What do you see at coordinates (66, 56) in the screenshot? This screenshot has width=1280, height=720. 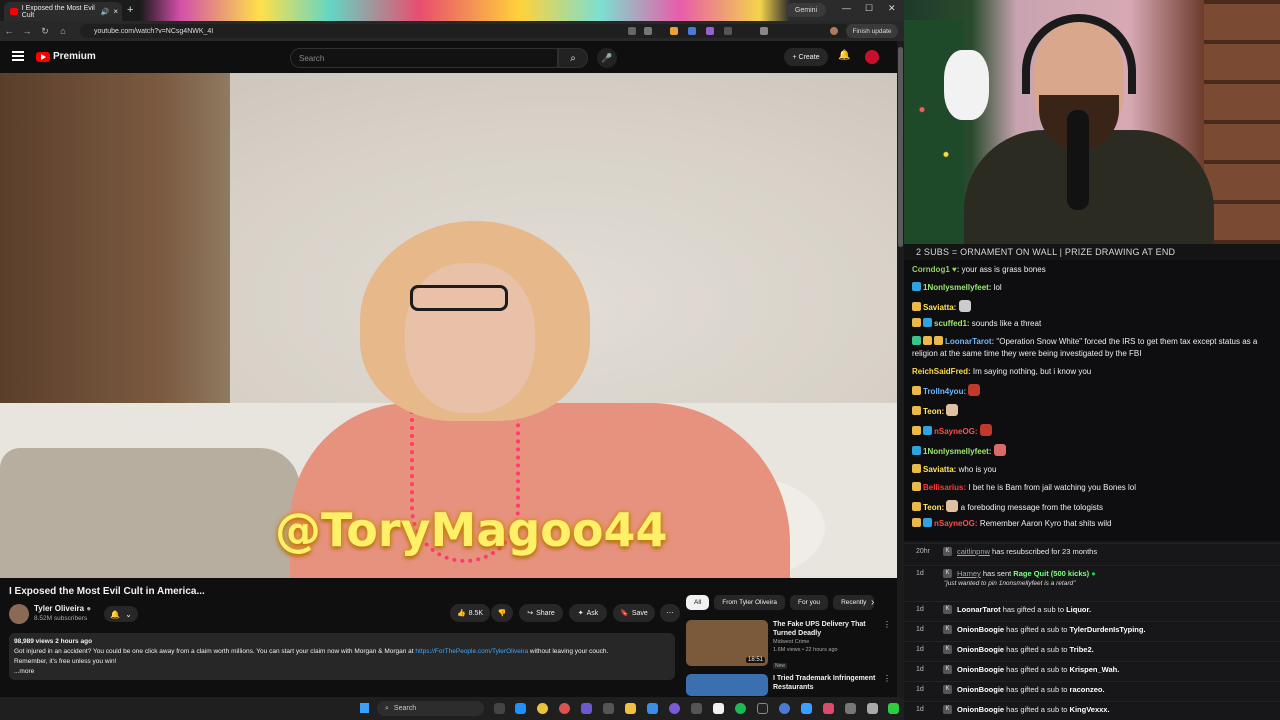 I see `youtube-logo: Premium` at bounding box center [66, 56].